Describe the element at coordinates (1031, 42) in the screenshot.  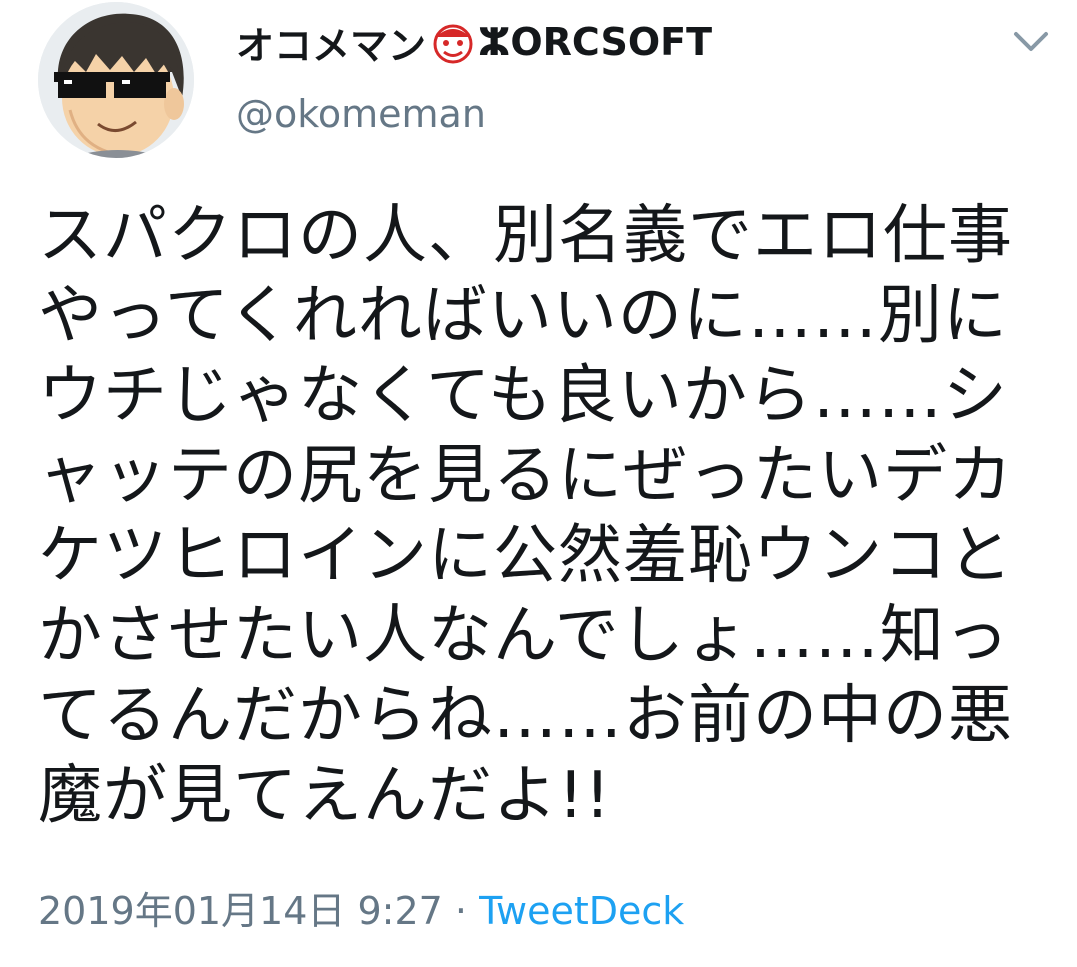
I see `chevron-down-icon` at that location.